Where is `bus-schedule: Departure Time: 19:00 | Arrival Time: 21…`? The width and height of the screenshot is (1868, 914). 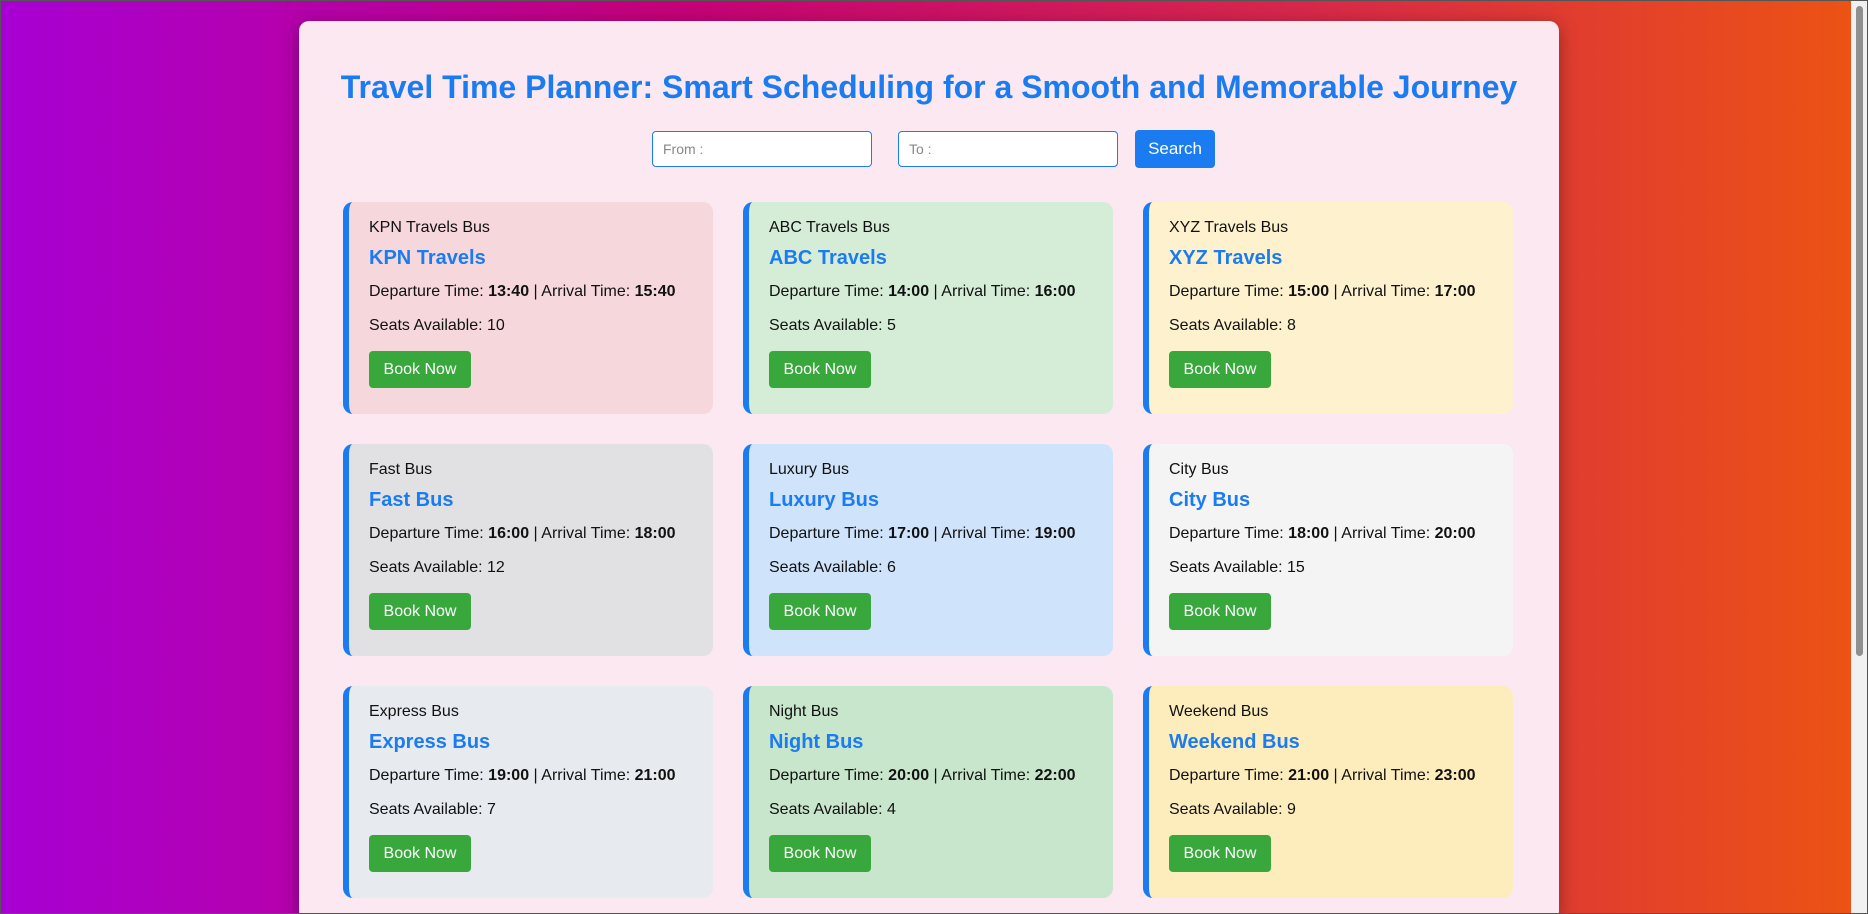 bus-schedule: Departure Time: 19:00 | Arrival Time: 21… is located at coordinates (531, 776).